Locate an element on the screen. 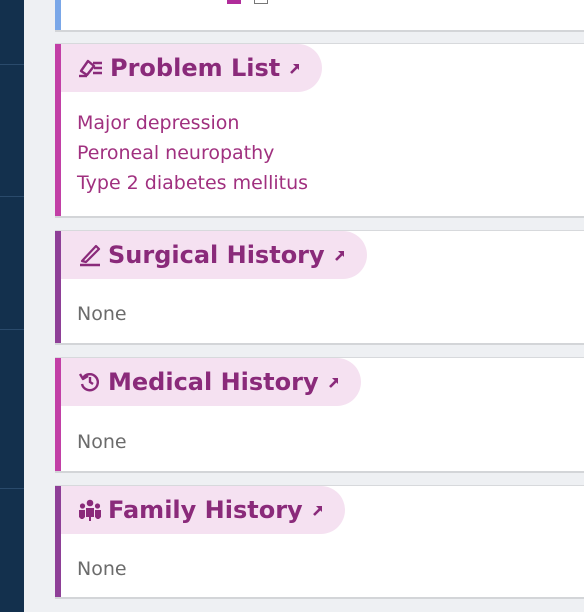 This screenshot has width=584, height=612. surgical-history-title: Surgical History is located at coordinates (216, 255).